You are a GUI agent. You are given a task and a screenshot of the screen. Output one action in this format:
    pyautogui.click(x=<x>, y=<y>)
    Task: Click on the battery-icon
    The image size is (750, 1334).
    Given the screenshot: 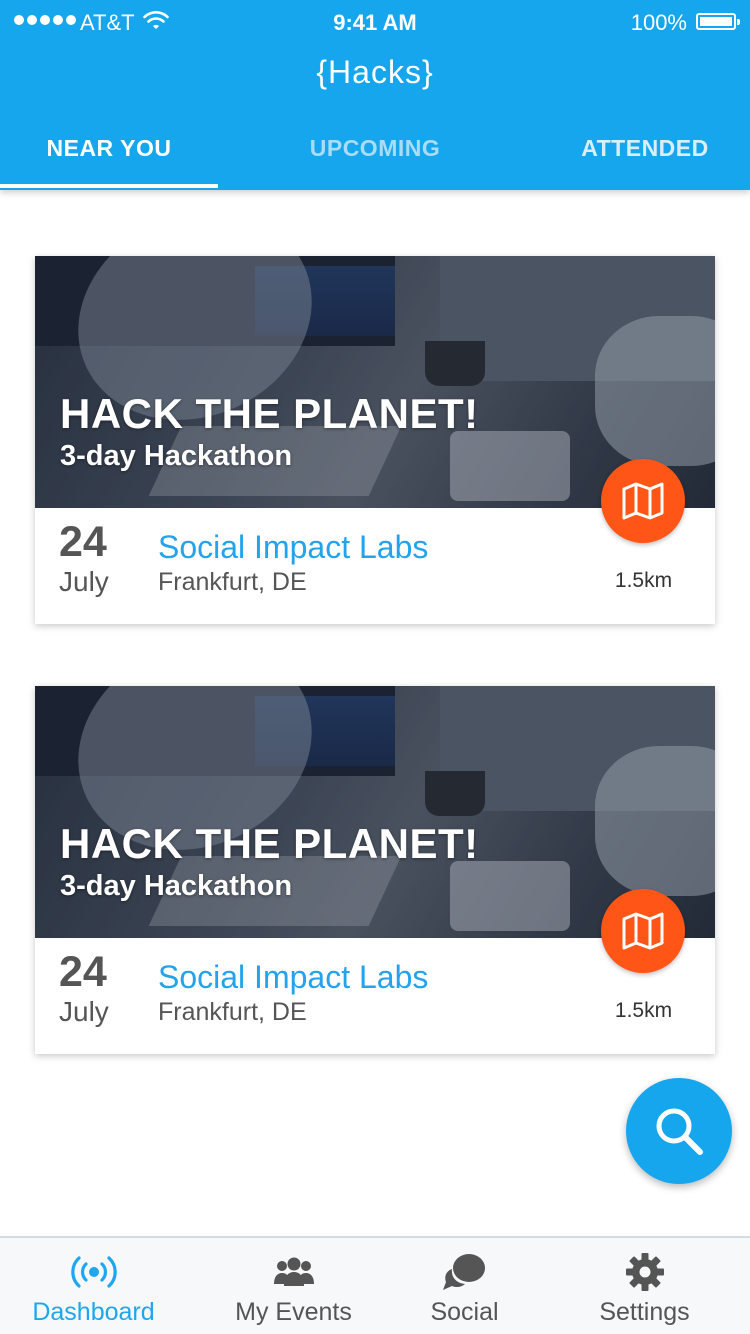 What is the action you would take?
    pyautogui.click(x=718, y=21)
    